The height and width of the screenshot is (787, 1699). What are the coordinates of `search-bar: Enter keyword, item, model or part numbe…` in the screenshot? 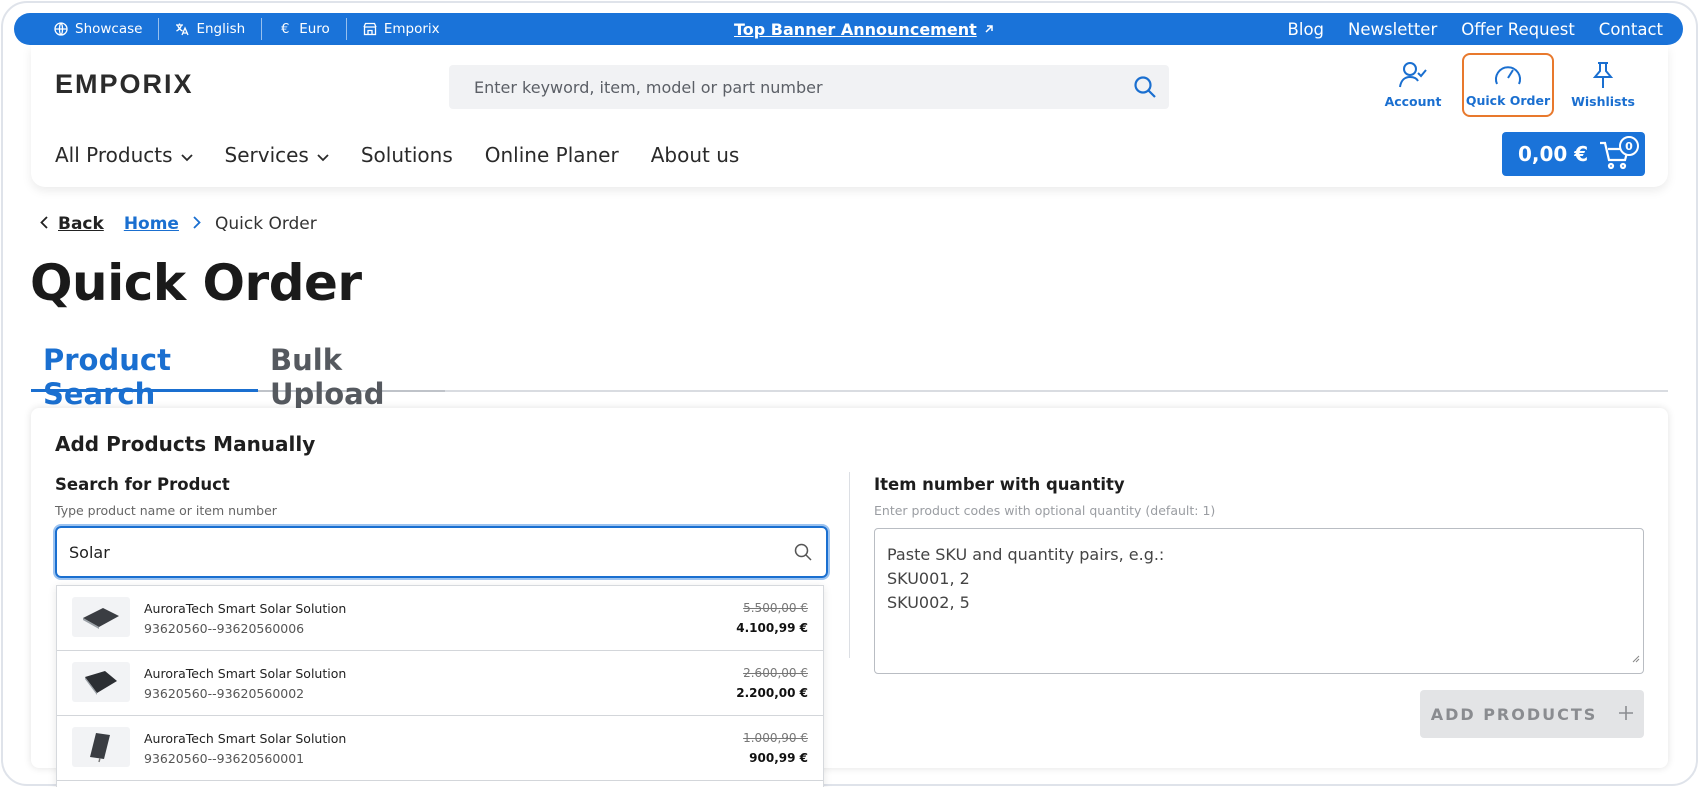 It's located at (809, 87).